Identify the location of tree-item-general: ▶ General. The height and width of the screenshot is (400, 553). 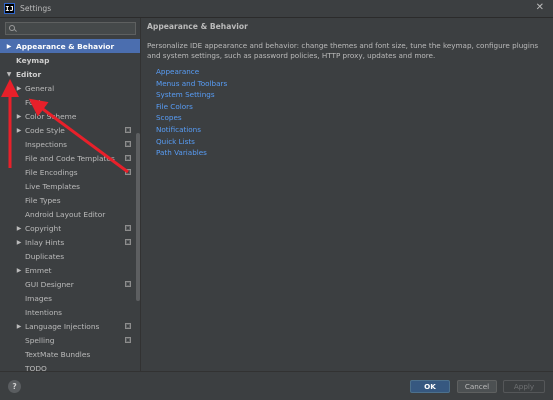
(70, 88).